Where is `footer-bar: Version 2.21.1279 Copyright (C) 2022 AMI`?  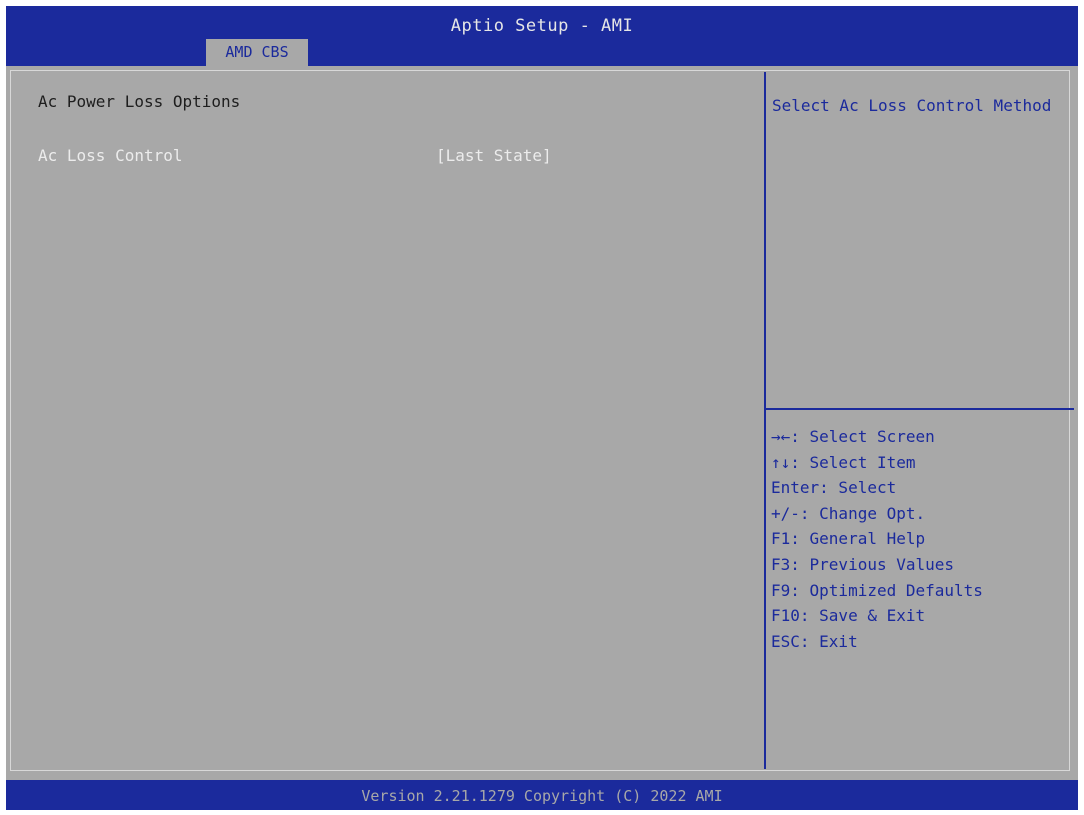 footer-bar: Version 2.21.1279 Copyright (C) 2022 AMI is located at coordinates (542, 795).